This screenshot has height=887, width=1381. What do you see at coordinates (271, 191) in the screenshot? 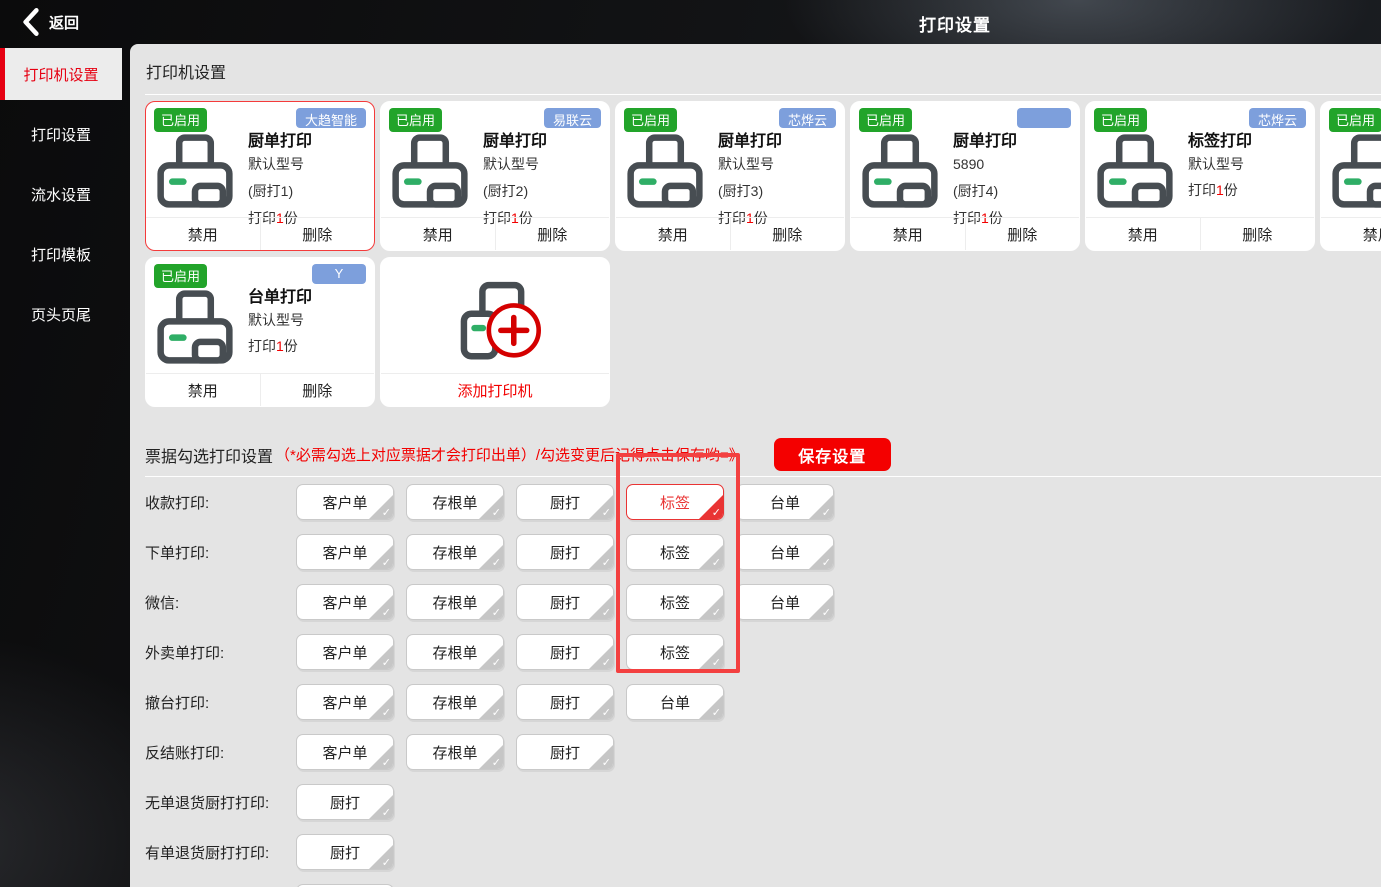
I see `printer-channel: (厨打1)` at bounding box center [271, 191].